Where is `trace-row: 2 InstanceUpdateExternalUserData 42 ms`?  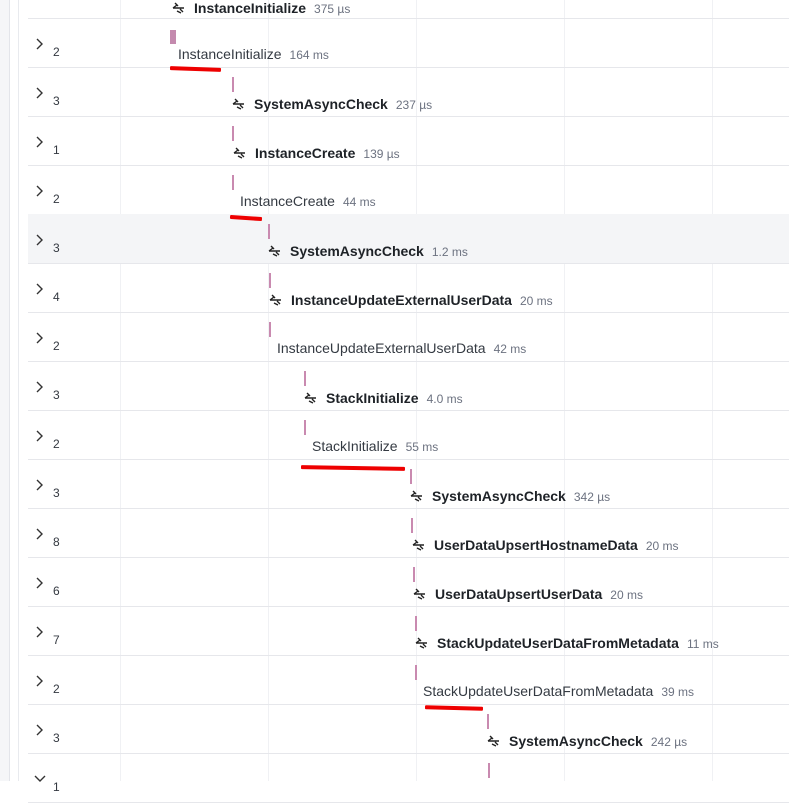 trace-row: 2 InstanceUpdateExternalUserData 42 ms is located at coordinates (408, 337).